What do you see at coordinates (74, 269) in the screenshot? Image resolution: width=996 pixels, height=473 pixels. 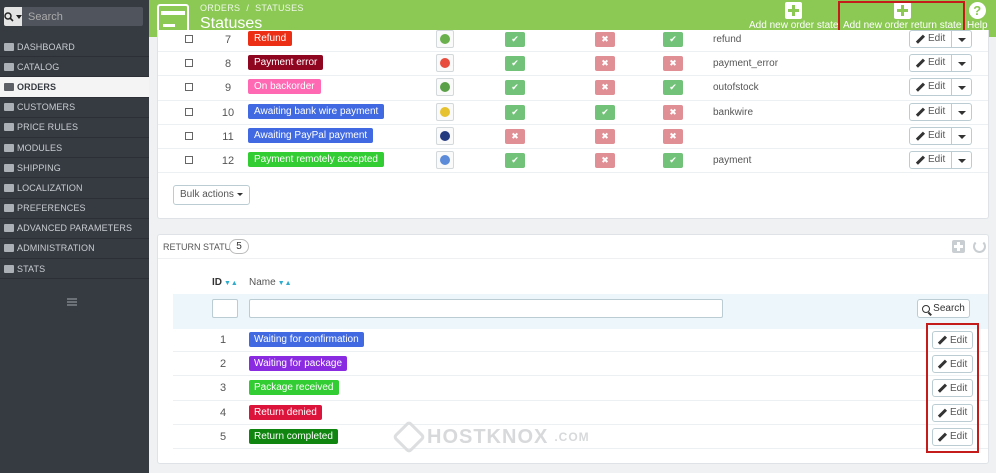 I see `sidebar-item-stats: STATS` at bounding box center [74, 269].